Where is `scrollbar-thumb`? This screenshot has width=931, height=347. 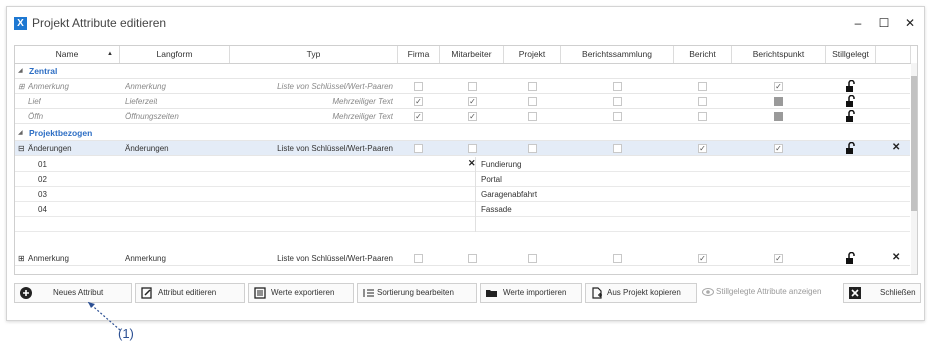
scrollbar-thumb is located at coordinates (914, 143).